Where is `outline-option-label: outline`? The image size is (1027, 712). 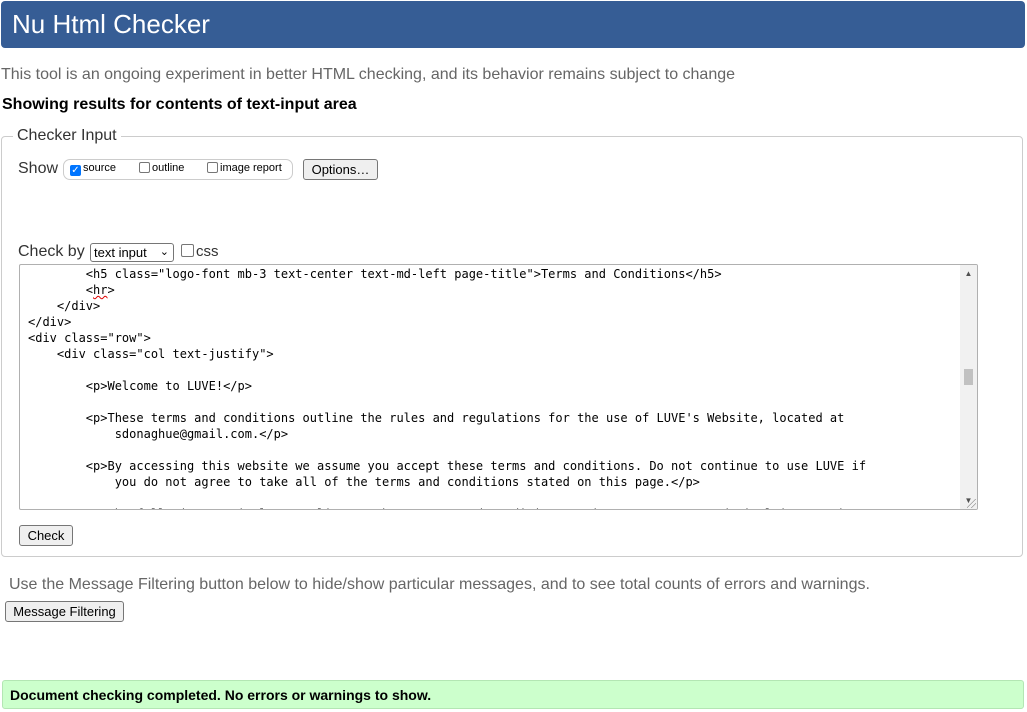 outline-option-label: outline is located at coordinates (168, 168).